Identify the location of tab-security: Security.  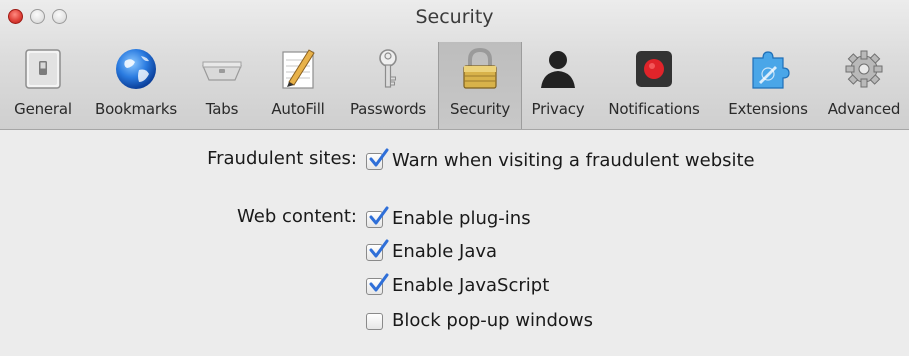
(480, 85).